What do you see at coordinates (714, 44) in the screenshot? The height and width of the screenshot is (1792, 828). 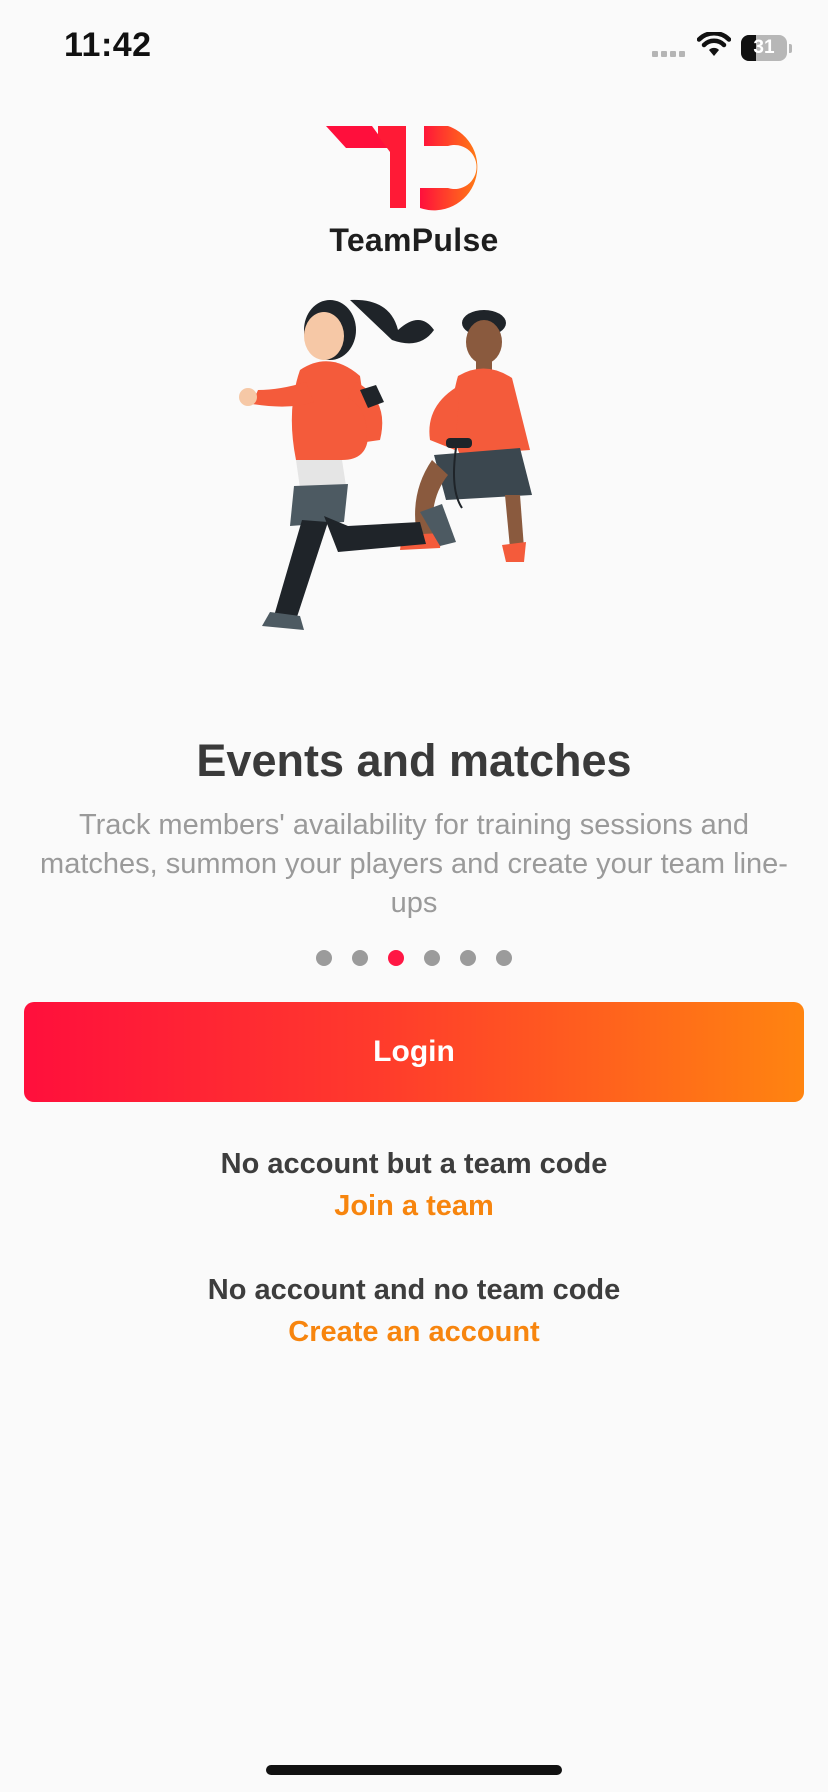 I see `wifi-icon` at bounding box center [714, 44].